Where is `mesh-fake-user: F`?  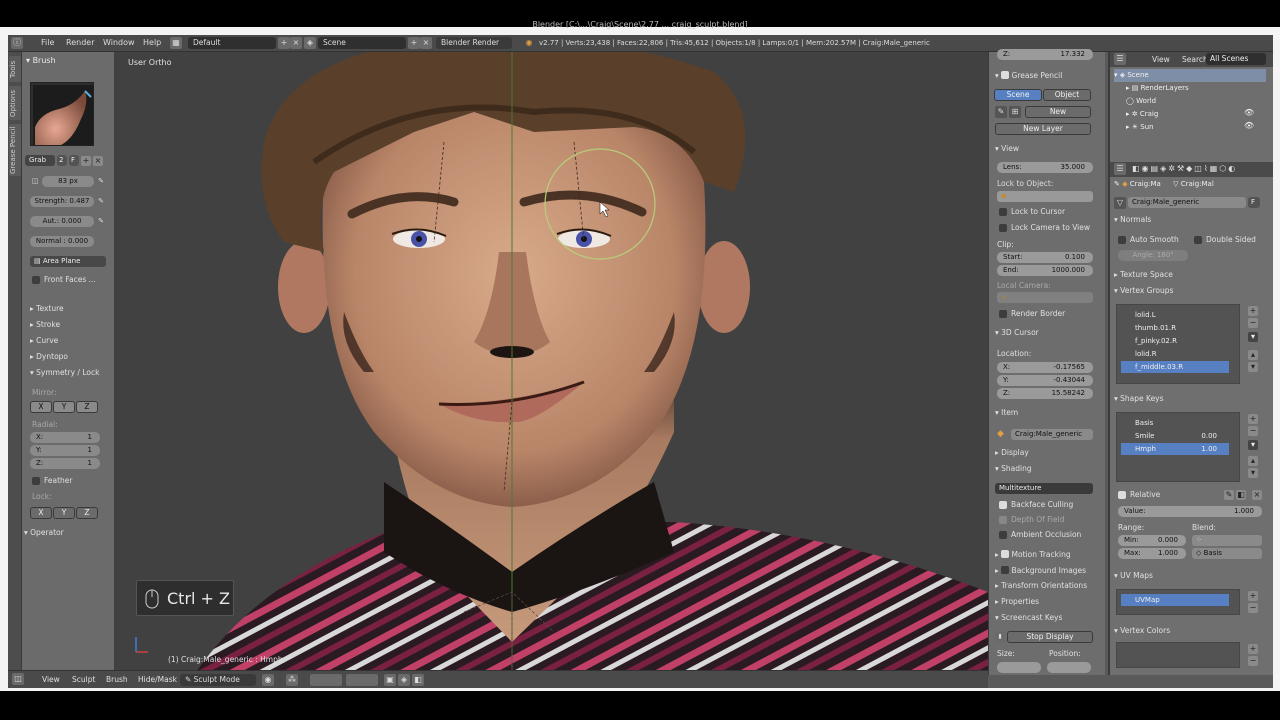 mesh-fake-user: F is located at coordinates (1254, 202).